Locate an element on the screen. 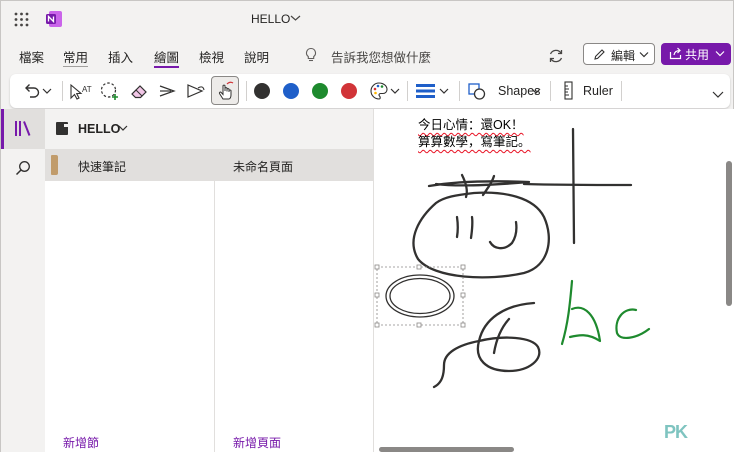 The width and height of the screenshot is (734, 452). svg-text: AT is located at coordinates (87, 89).